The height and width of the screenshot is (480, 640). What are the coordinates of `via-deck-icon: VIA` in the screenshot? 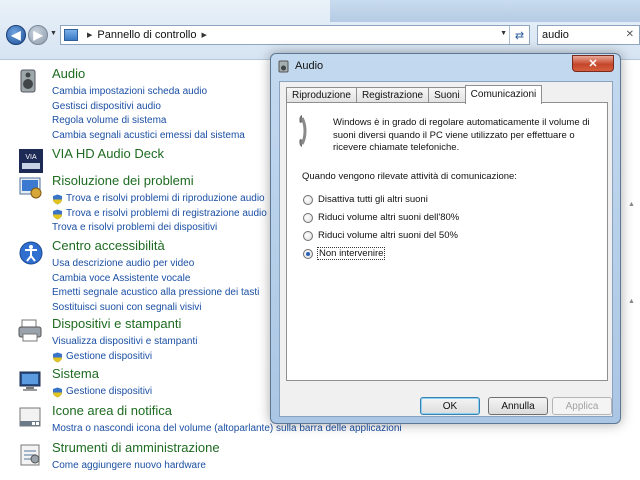 It's located at (31, 161).